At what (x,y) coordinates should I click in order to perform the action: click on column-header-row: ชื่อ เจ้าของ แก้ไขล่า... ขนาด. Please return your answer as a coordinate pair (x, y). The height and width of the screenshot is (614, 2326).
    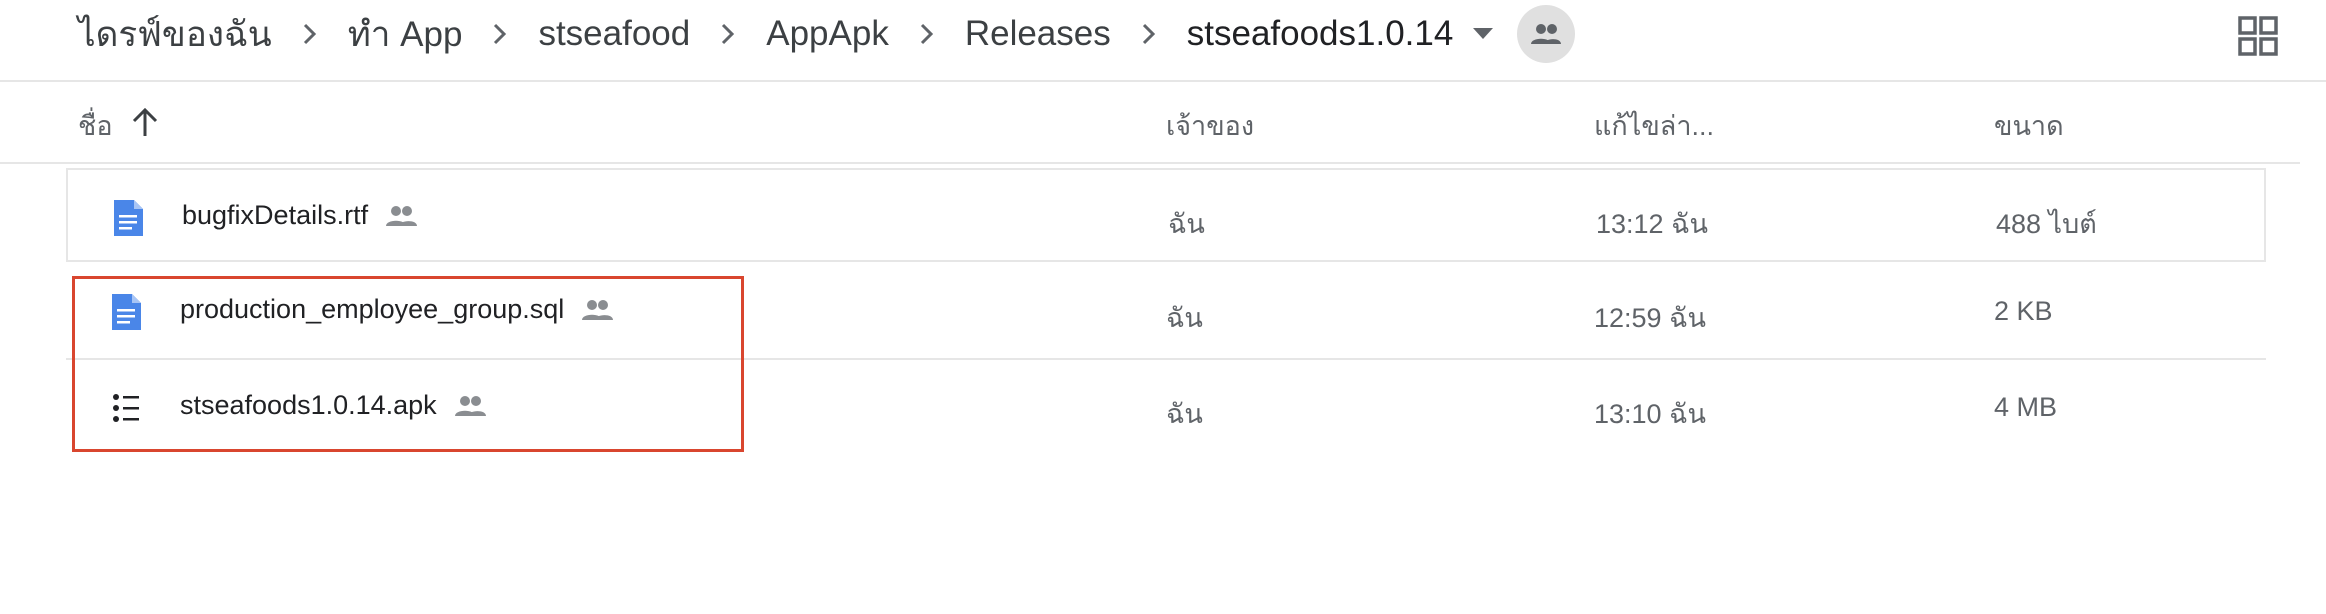
    Looking at the image, I should click on (1150, 123).